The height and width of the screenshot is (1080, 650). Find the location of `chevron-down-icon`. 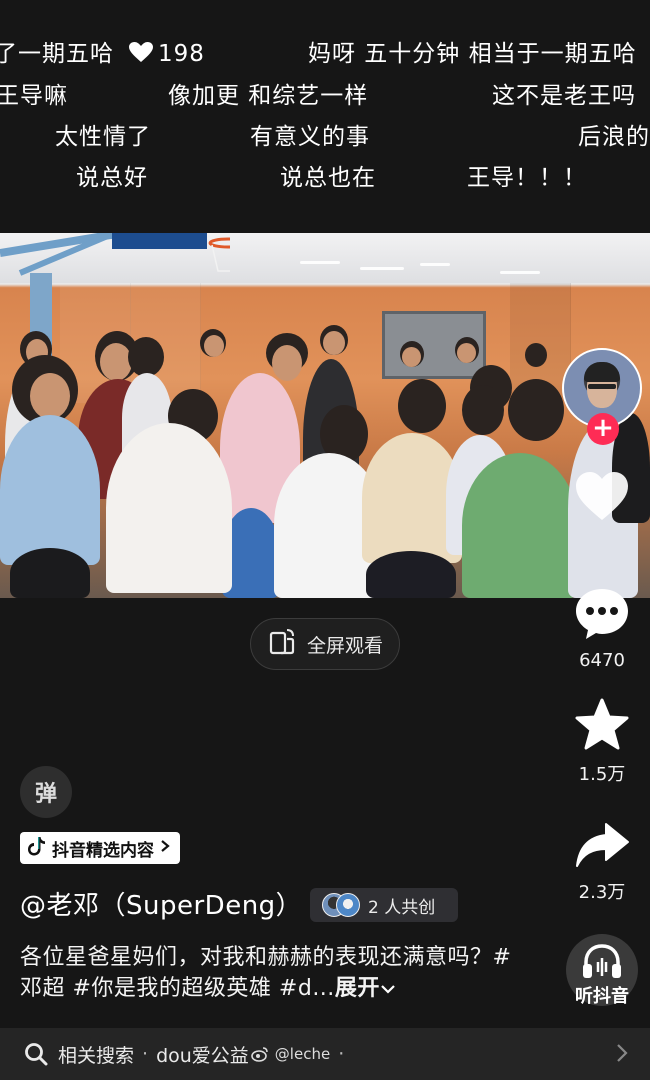

chevron-down-icon is located at coordinates (388, 988).